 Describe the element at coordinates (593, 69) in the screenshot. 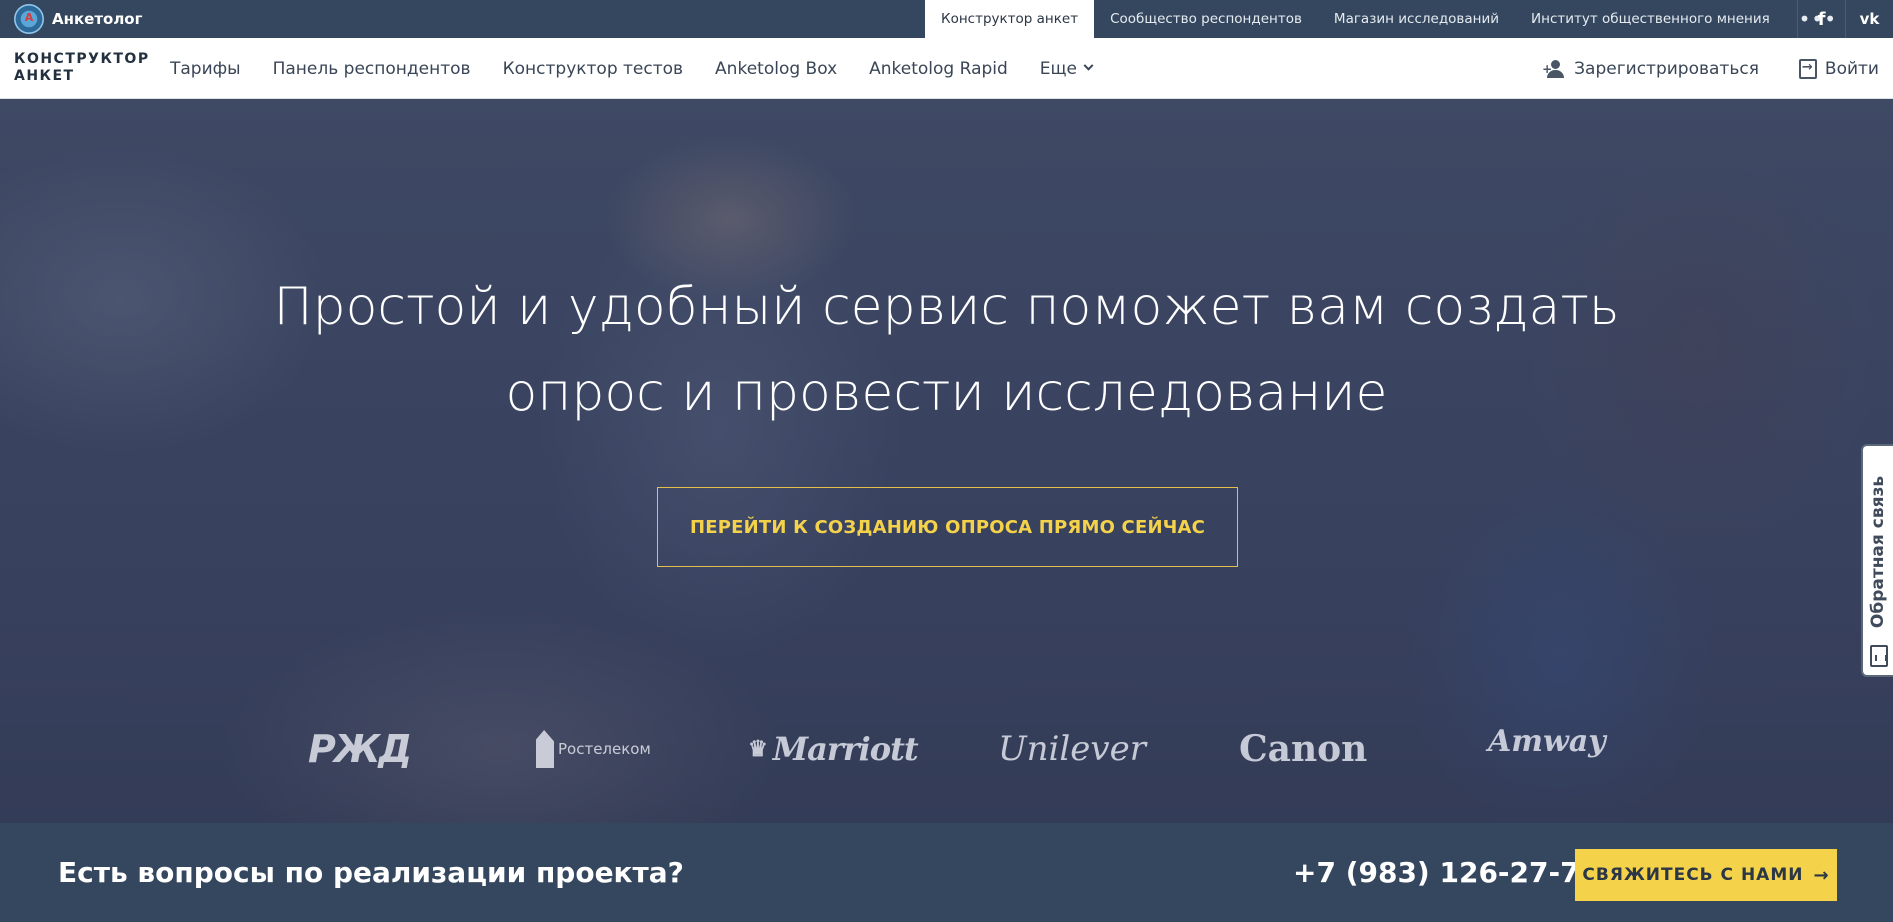

I see `nav-item-test-builder: Конструктор тестов` at that location.